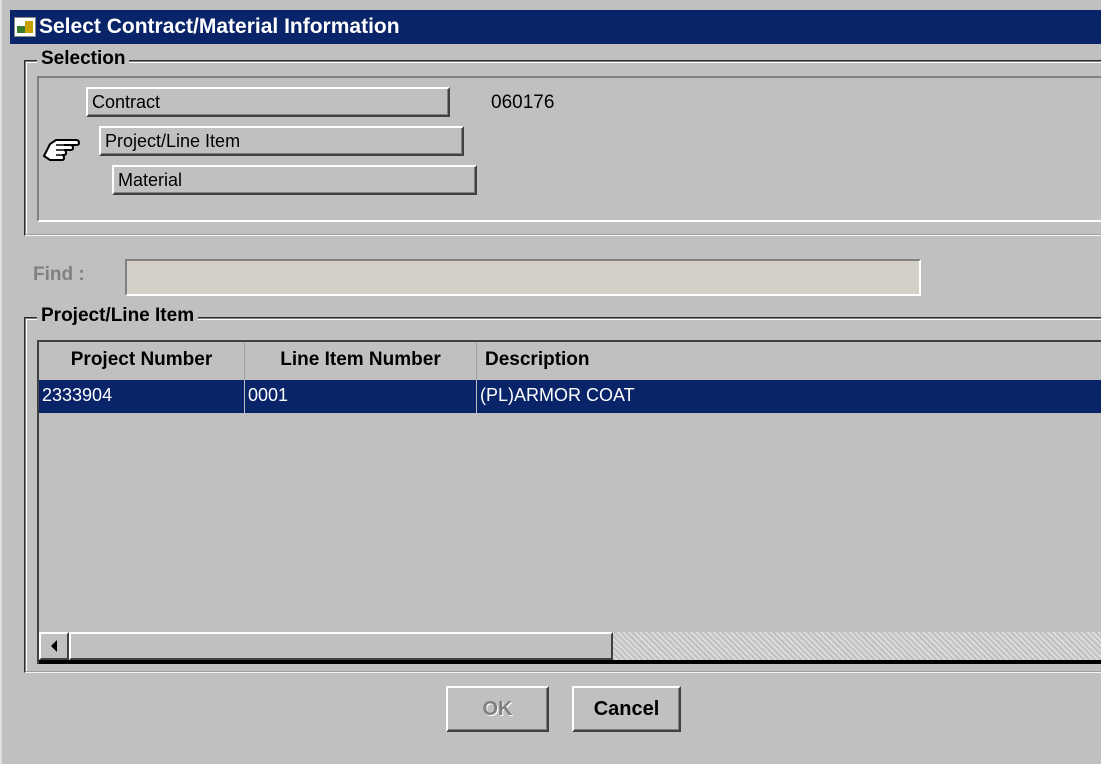  I want to click on column-header-description: Description, so click(789, 361).